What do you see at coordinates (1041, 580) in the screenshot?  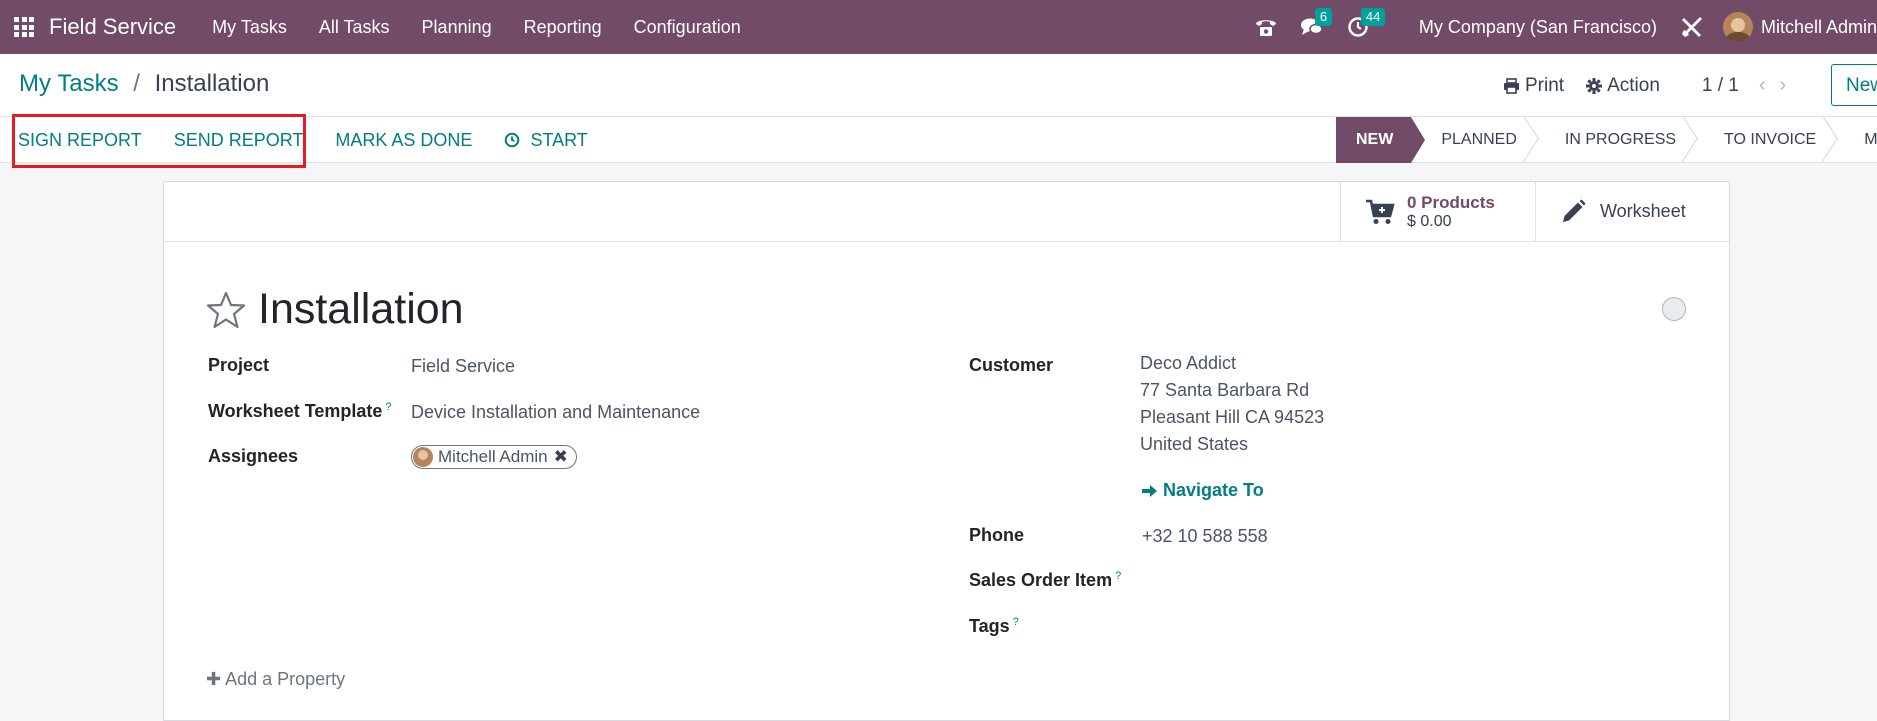 I see `sales-order-item-label-text: Sales Order Item` at bounding box center [1041, 580].